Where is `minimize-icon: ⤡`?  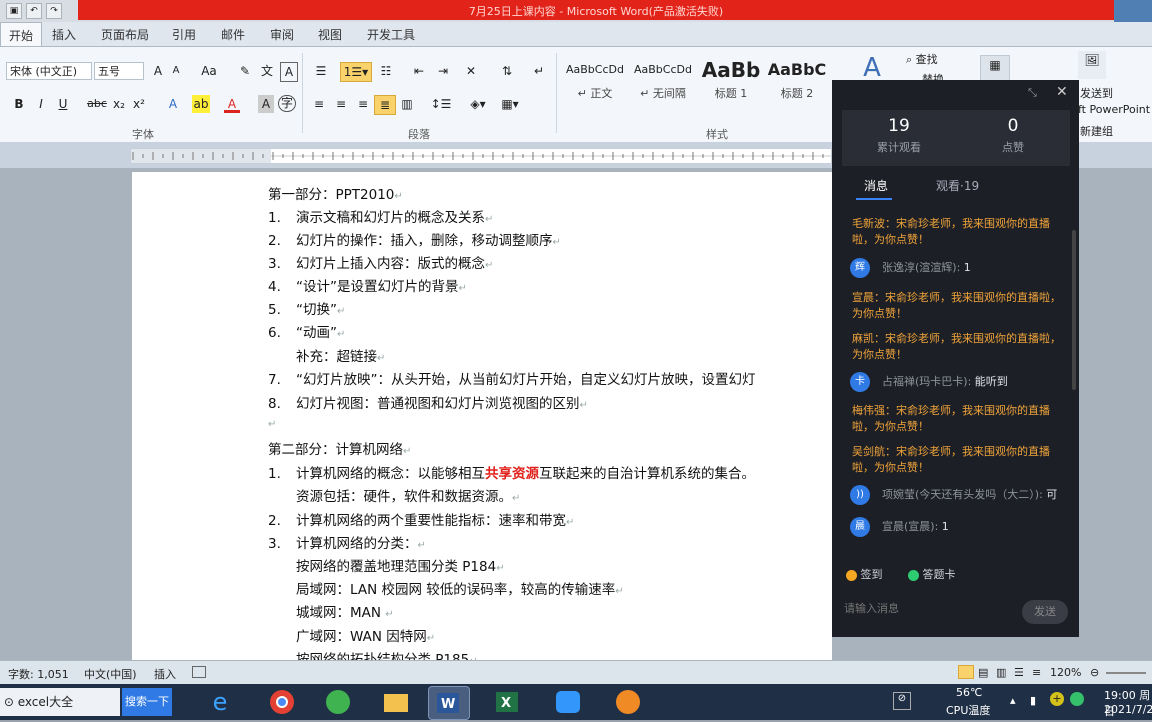
minimize-icon: ⤡ is located at coordinates (1032, 93).